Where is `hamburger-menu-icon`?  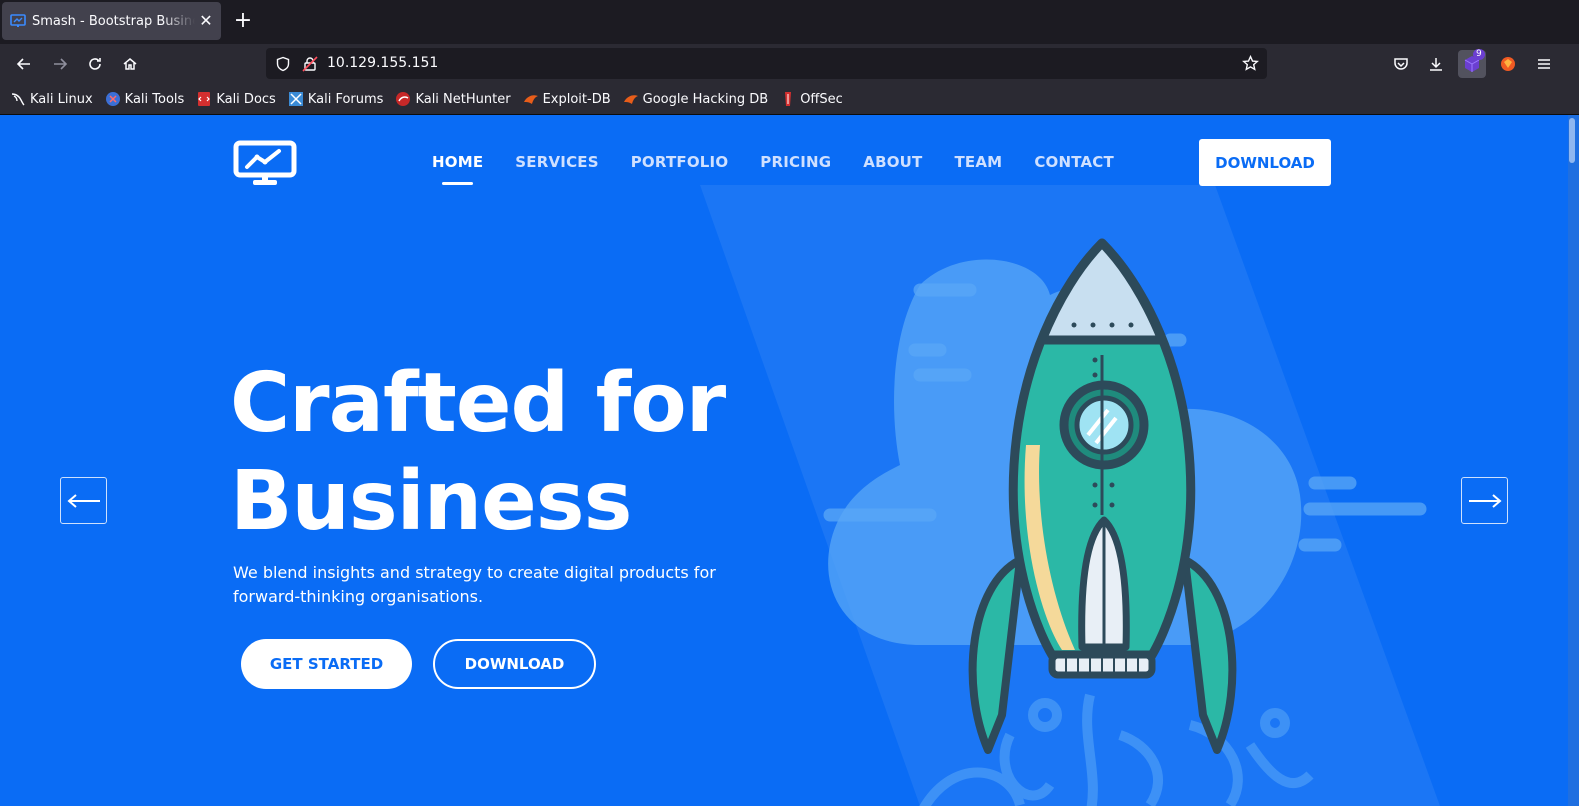 hamburger-menu-icon is located at coordinates (1544, 64).